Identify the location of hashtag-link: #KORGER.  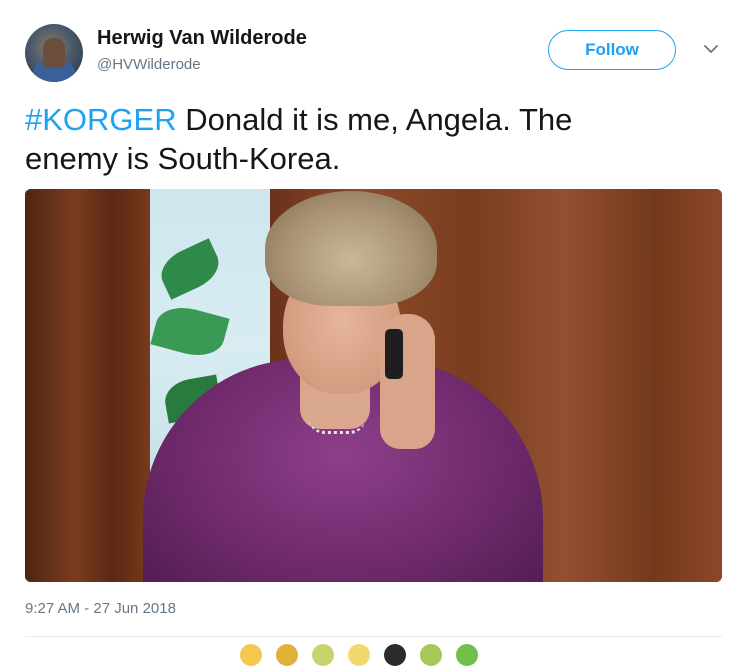
(101, 119).